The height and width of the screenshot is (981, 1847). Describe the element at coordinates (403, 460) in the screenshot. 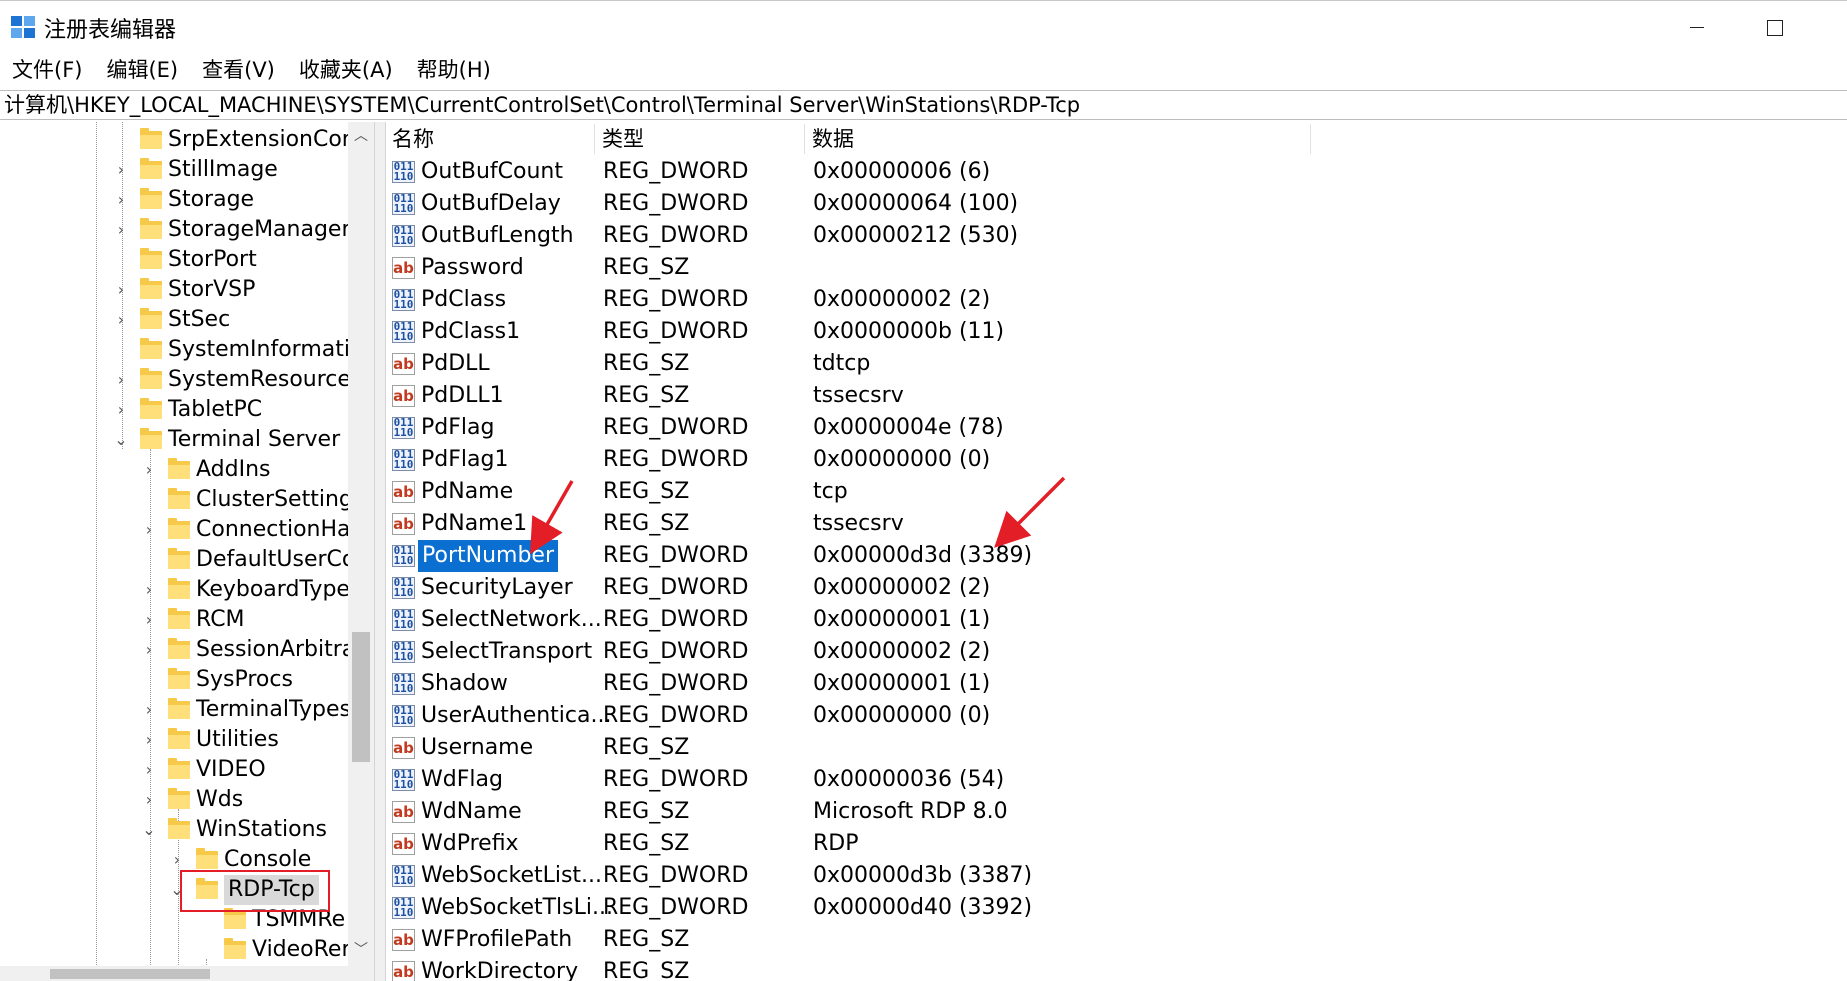

I see `dword-value-icon: 011 110` at that location.